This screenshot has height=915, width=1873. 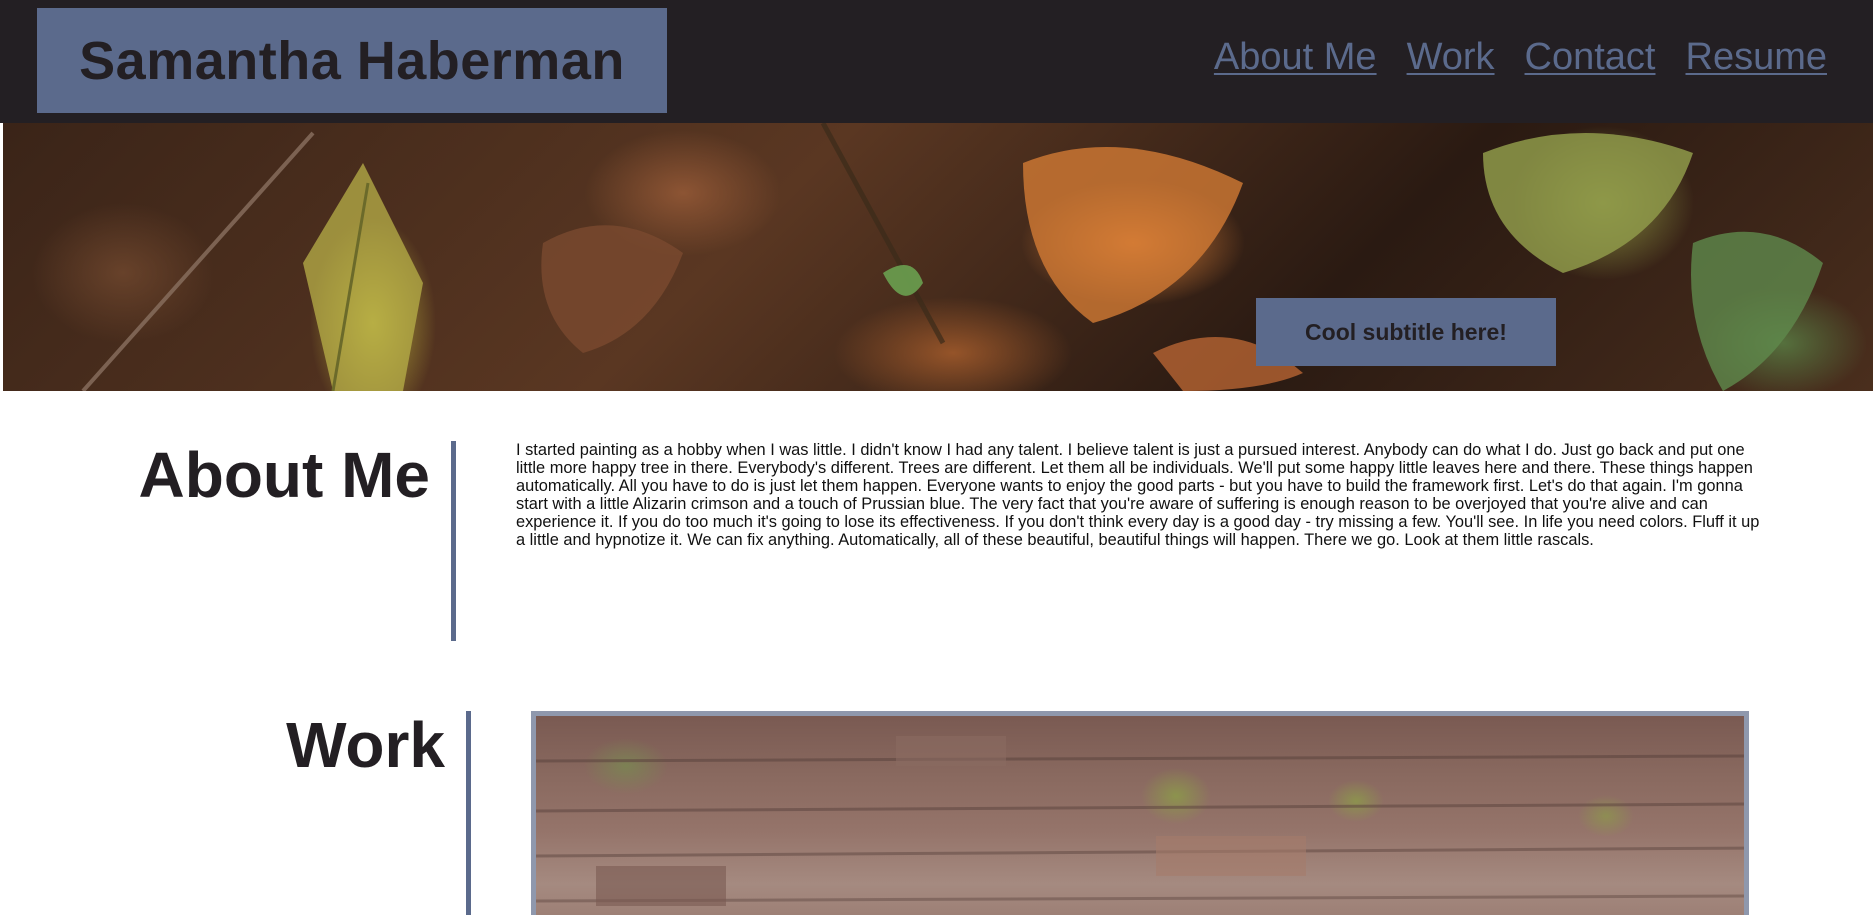 I want to click on brand-block: Samantha Haberman, so click(x=352, y=60).